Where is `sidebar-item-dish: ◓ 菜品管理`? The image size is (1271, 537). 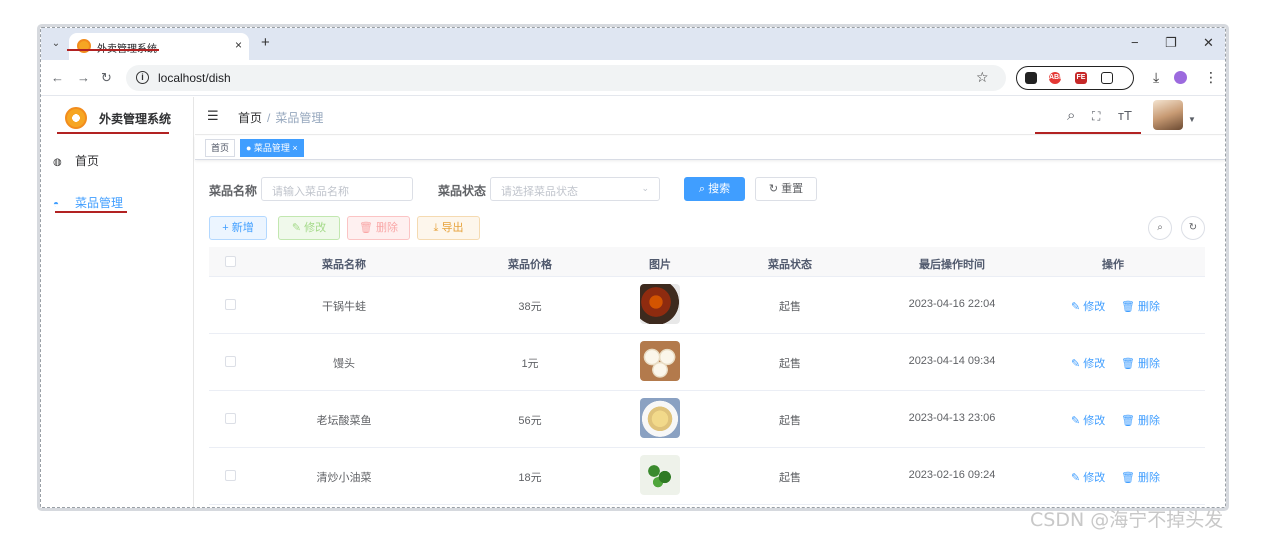
sidebar-item-dish: ◓ 菜品管理 is located at coordinates (88, 202).